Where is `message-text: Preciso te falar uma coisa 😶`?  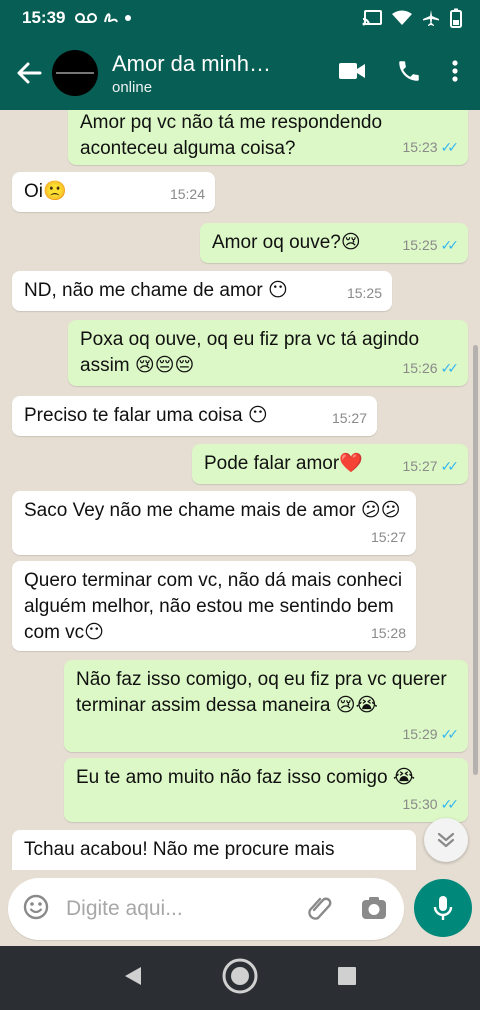 message-text: Preciso te falar uma coisa 😶 is located at coordinates (146, 415).